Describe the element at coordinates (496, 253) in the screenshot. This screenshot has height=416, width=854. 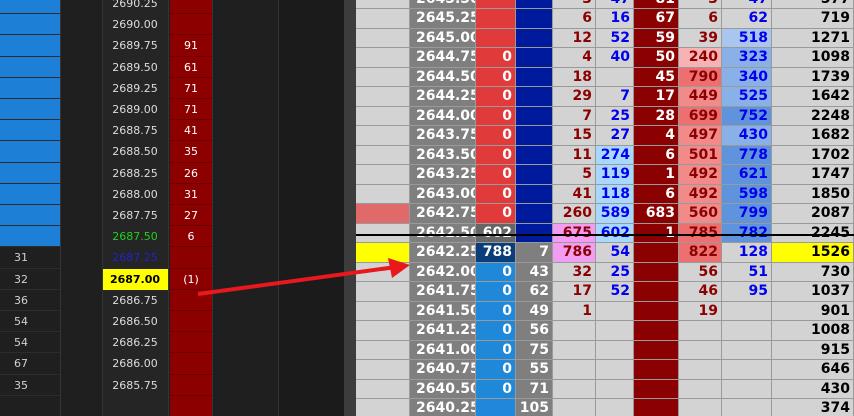
I see `bid-size-cell: 788` at that location.